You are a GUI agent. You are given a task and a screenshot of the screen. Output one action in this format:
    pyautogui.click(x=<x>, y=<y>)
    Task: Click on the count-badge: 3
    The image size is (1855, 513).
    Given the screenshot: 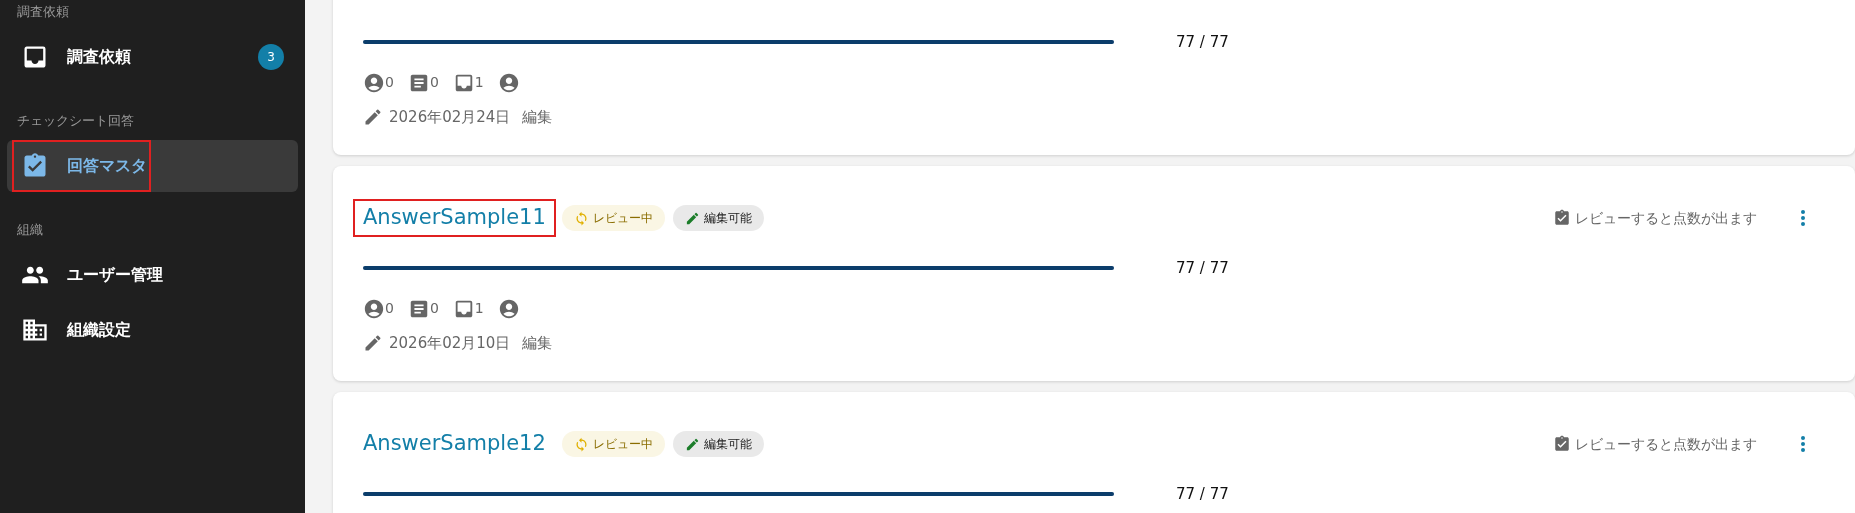 What is the action you would take?
    pyautogui.click(x=271, y=57)
    